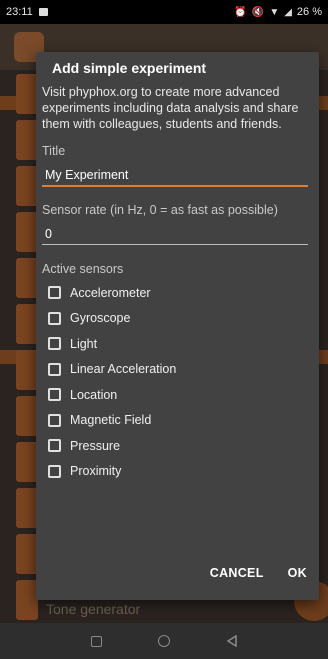 This screenshot has width=328, height=659. What do you see at coordinates (54, 318) in the screenshot?
I see `gyroscope-checkbox` at bounding box center [54, 318].